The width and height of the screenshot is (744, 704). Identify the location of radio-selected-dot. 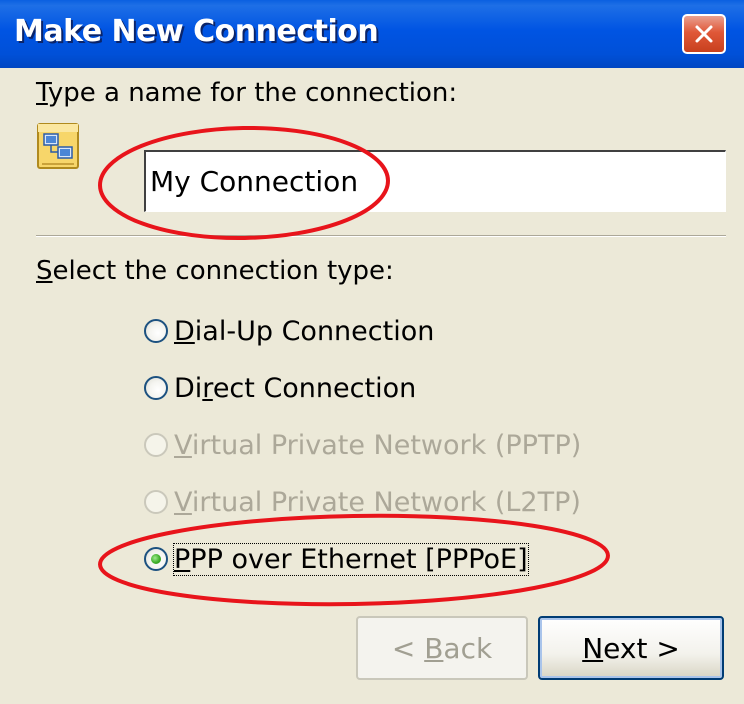
(156, 559).